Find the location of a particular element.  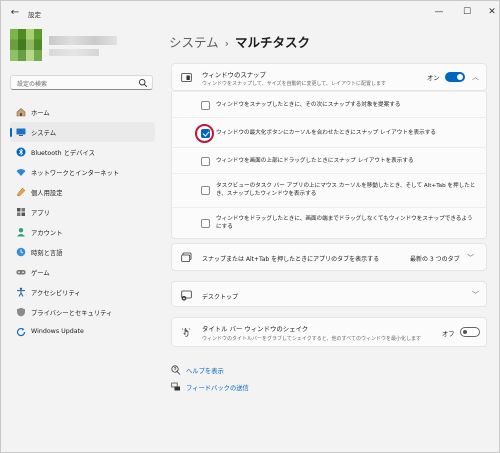

snap-option-label: ウィンドウを画面の上部にドラッグしたときにスナップ レイアウトを表示する is located at coordinates (315, 161).